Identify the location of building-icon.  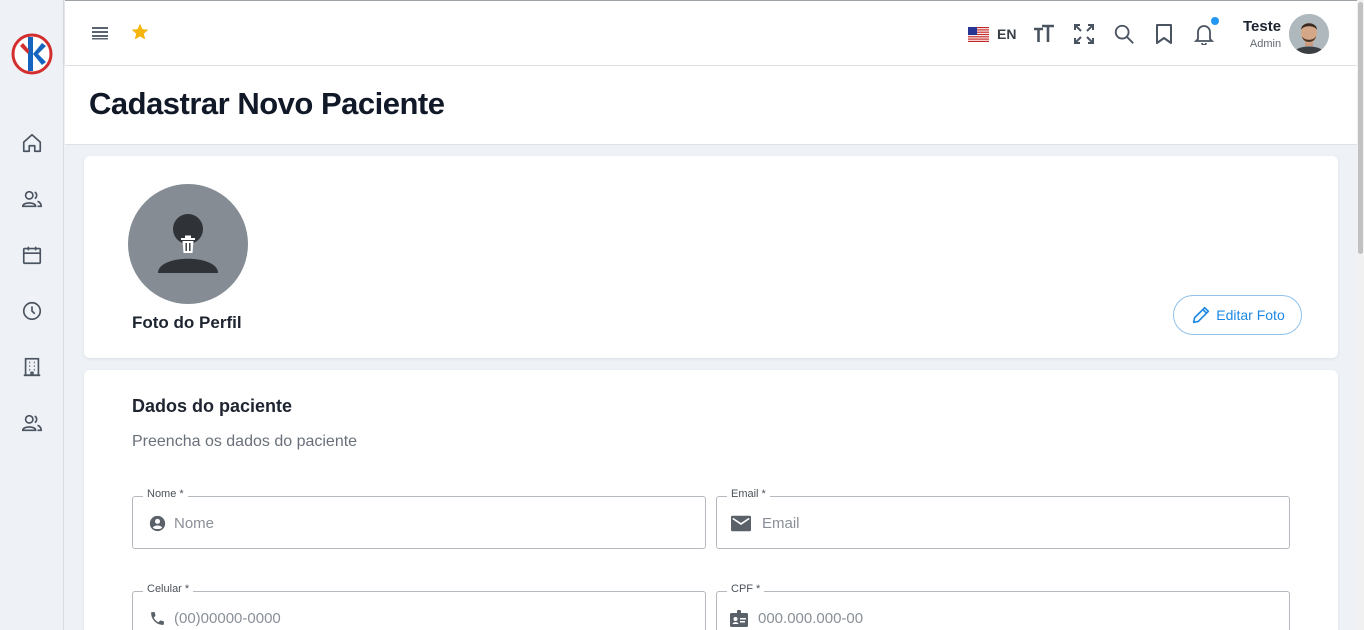
(32, 367).